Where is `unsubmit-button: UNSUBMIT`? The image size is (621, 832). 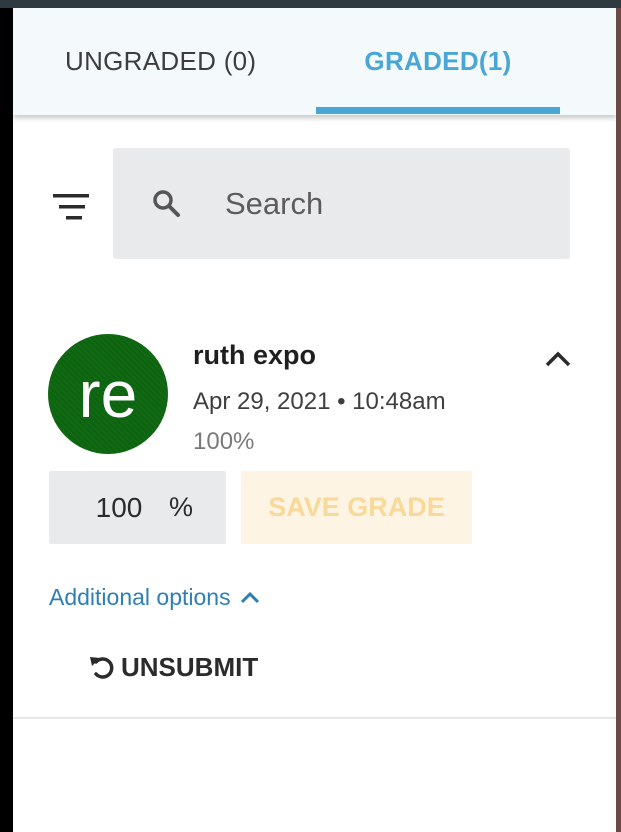 unsubmit-button: UNSUBMIT is located at coordinates (172, 667).